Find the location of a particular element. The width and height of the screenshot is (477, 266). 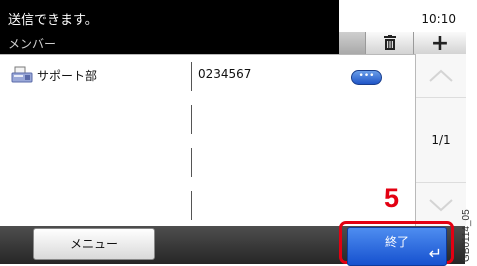

enter-arrow-icon: ↵ is located at coordinates (435, 253).